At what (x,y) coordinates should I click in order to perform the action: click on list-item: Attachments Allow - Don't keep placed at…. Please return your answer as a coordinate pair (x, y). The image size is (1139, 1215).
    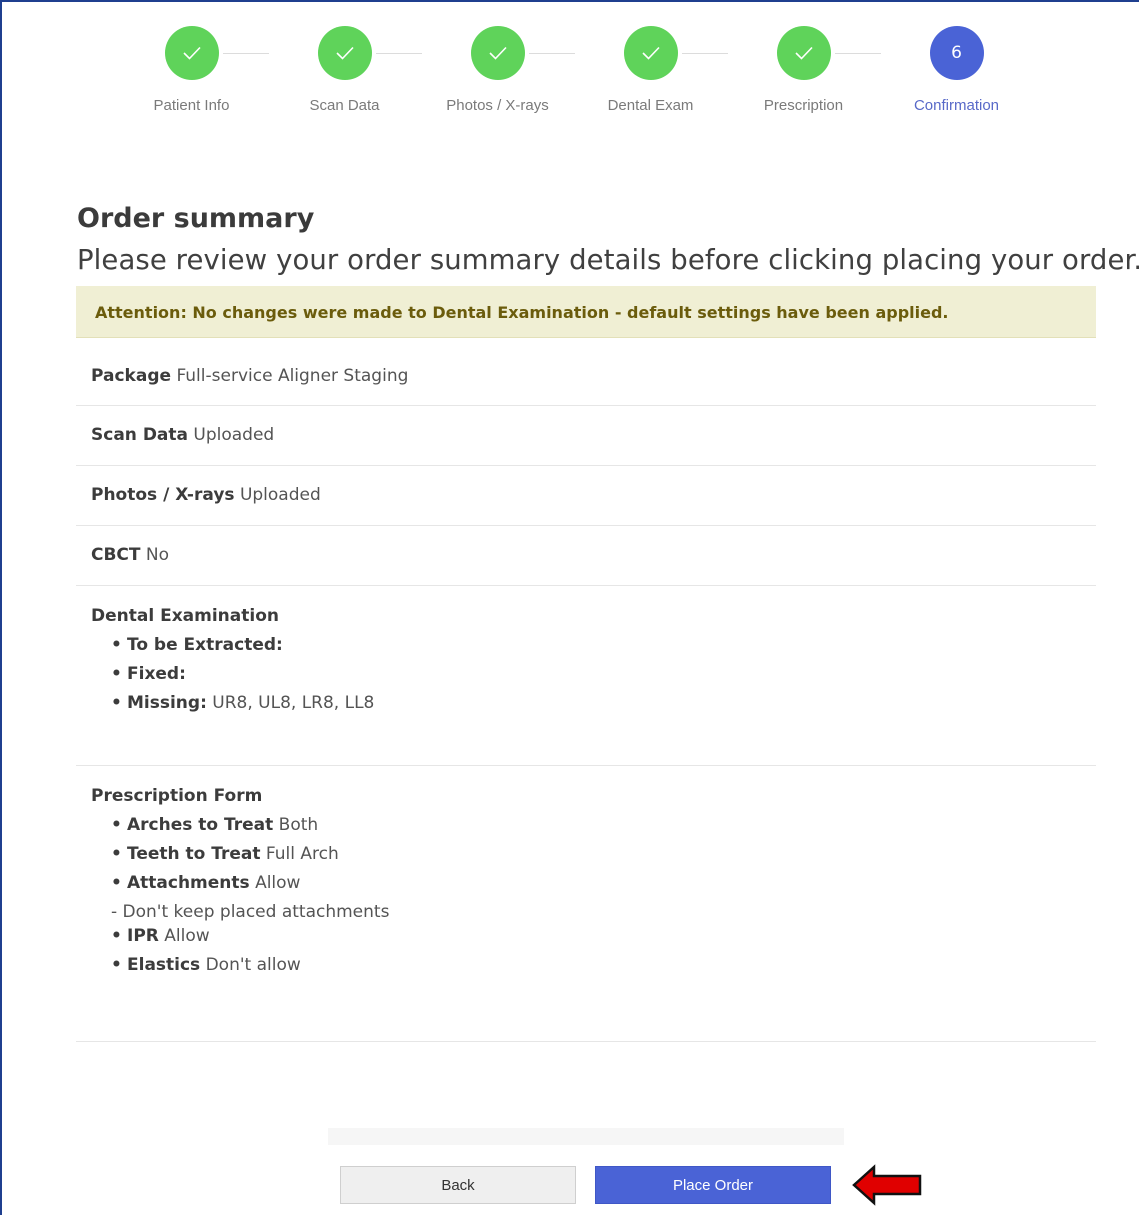
    Looking at the image, I should click on (596, 897).